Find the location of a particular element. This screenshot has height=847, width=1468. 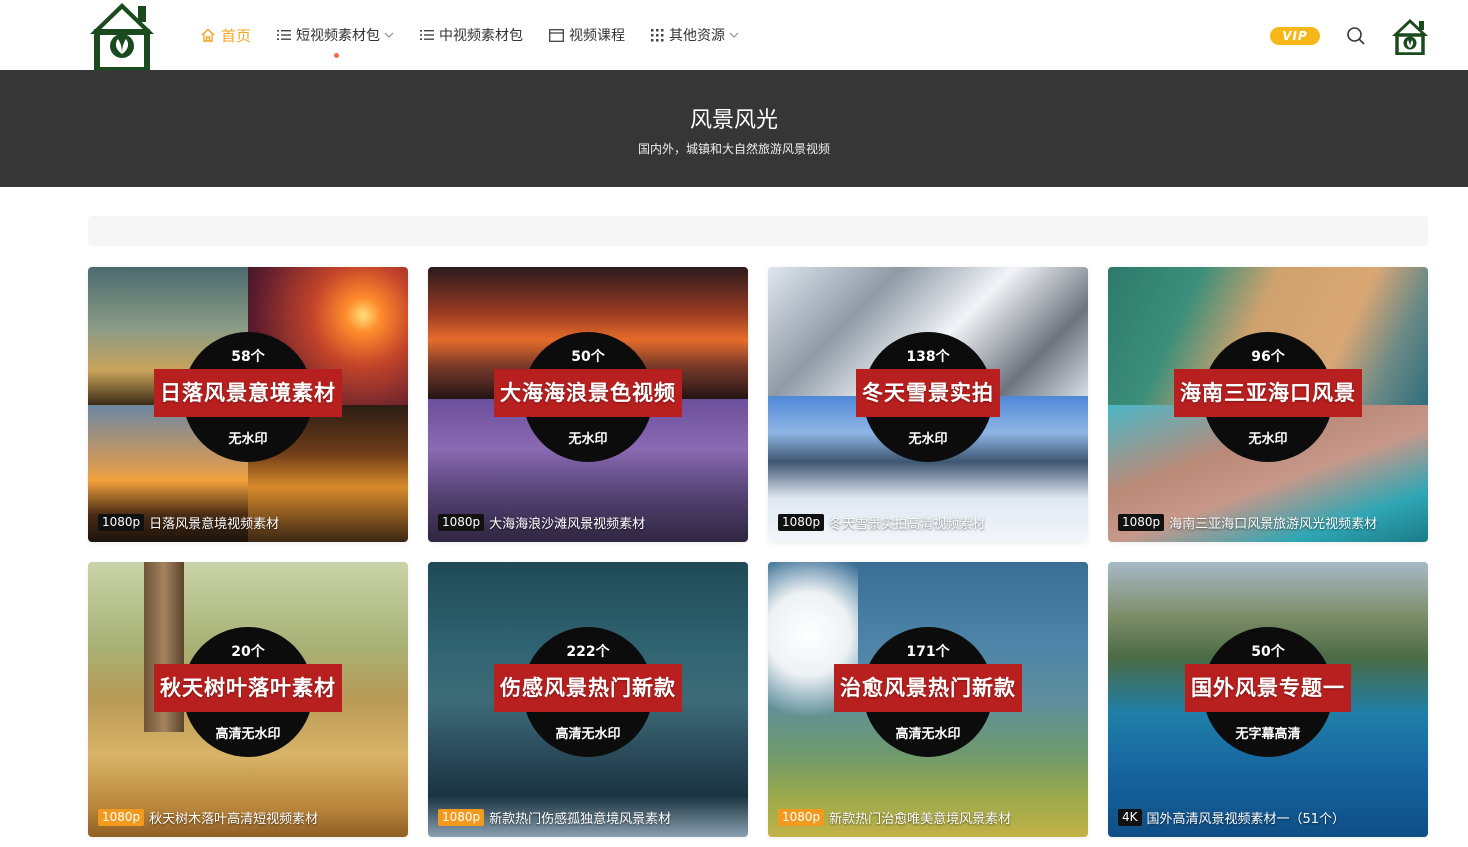

resource-card: 58个 日落风景意境素材 无水印 1080p 日落风景意境视频素材 is located at coordinates (248, 404).